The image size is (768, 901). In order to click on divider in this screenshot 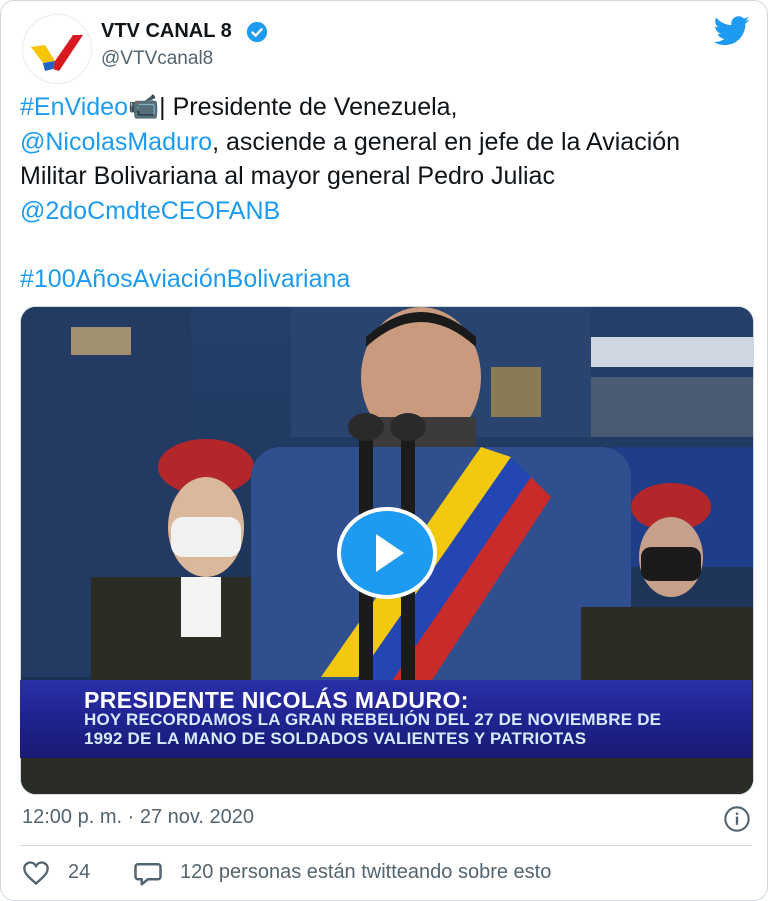, I will do `click(386, 845)`.